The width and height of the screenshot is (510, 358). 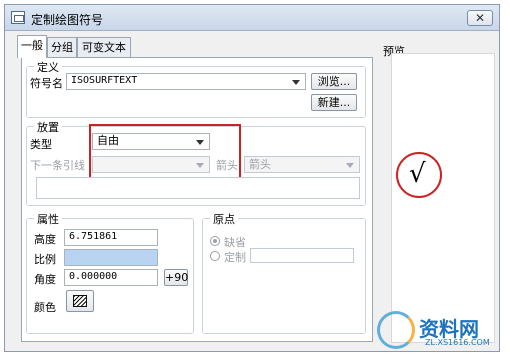 What do you see at coordinates (41, 144) in the screenshot?
I see `type-label: 类型` at bounding box center [41, 144].